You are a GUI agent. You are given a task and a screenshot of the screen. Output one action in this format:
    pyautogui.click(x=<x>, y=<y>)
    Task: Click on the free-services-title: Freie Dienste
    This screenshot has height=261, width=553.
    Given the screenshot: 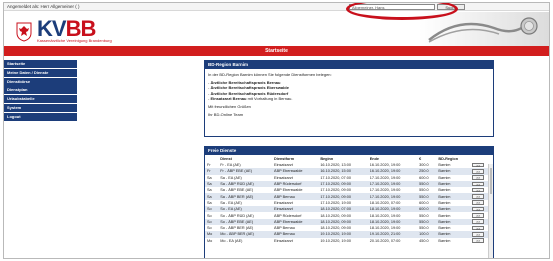 What is the action you would take?
    pyautogui.click(x=349, y=151)
    